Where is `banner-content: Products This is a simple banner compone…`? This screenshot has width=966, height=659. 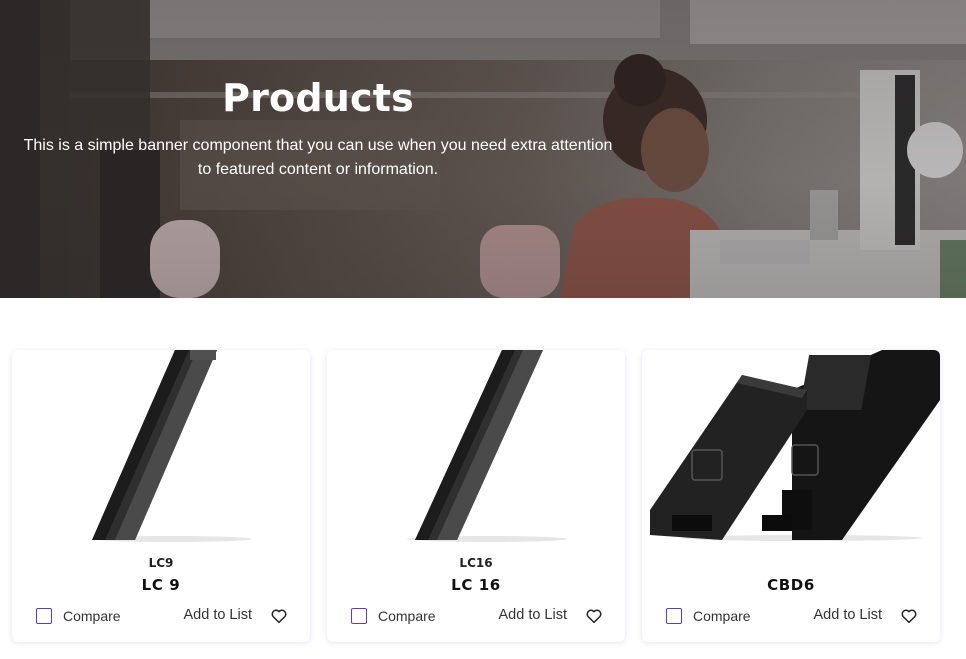 banner-content: Products This is a simple banner compone… is located at coordinates (318, 129).